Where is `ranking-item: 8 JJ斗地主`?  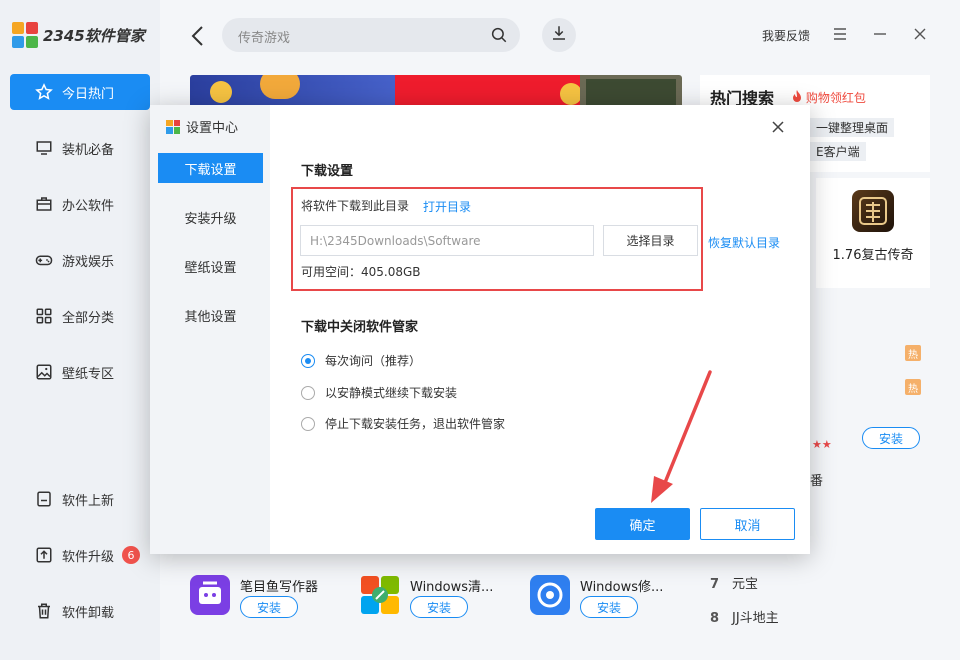 ranking-item: 8 JJ斗地主 is located at coordinates (744, 616).